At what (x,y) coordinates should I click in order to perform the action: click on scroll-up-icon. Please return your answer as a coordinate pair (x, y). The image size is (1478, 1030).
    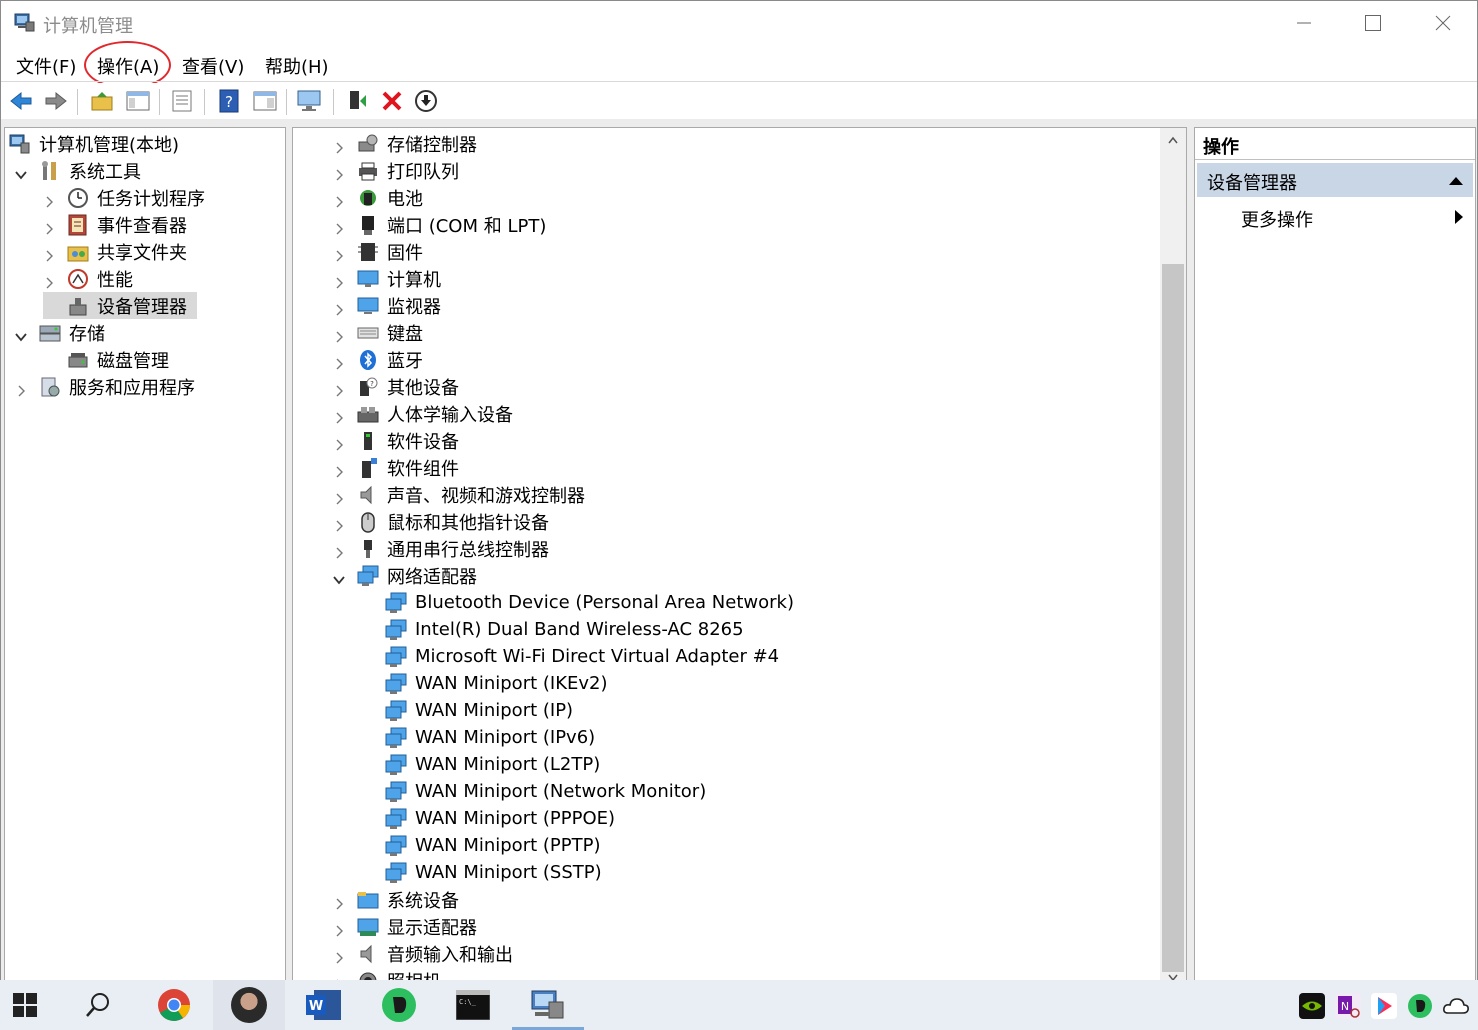
    Looking at the image, I should click on (1173, 140).